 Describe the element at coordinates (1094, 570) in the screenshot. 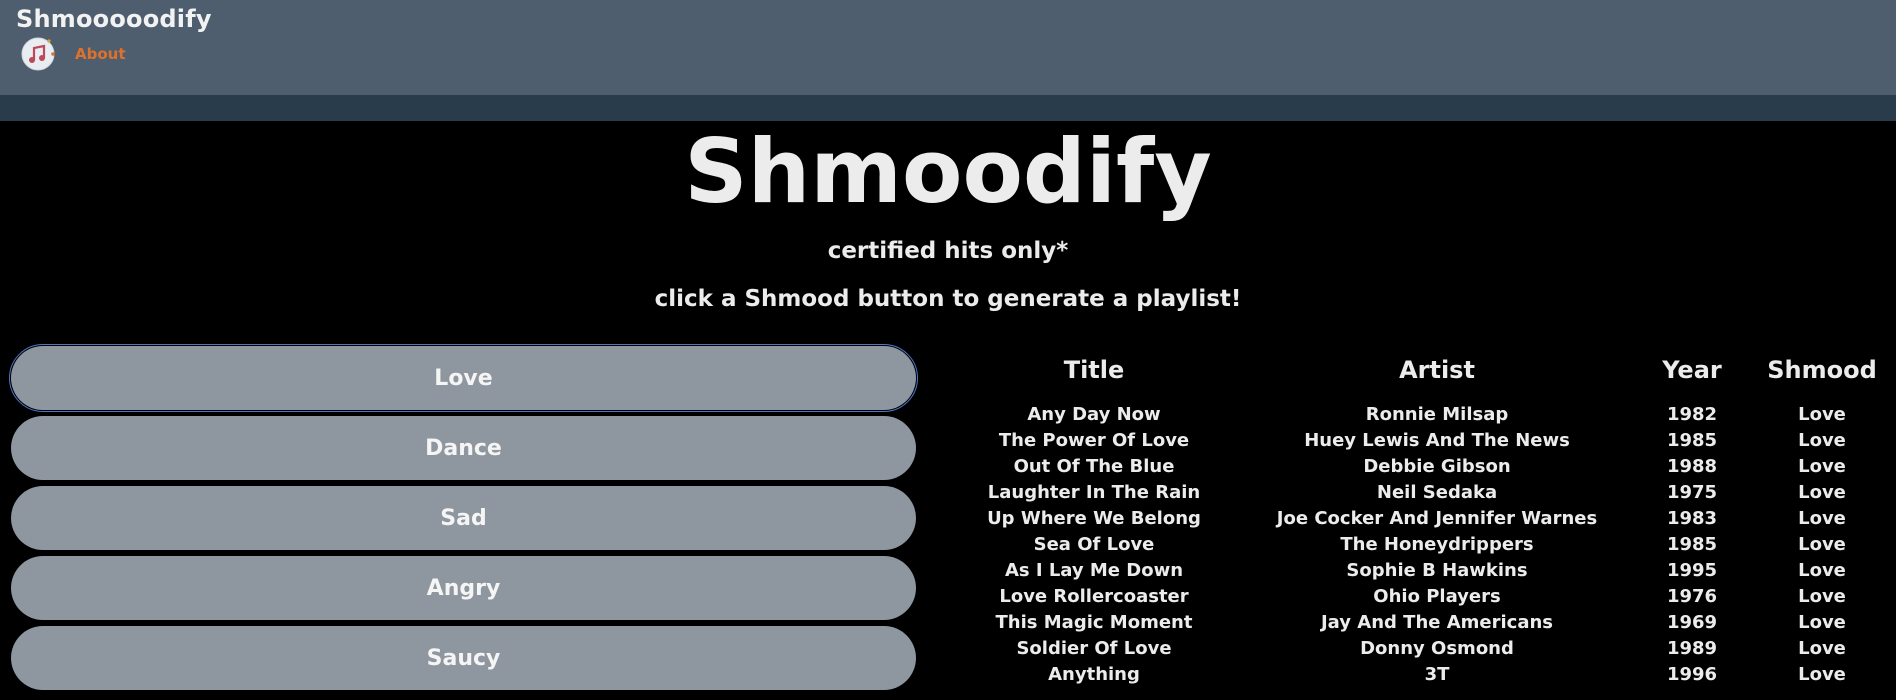

I see `song-title-cell: As I Lay Me Down` at that location.